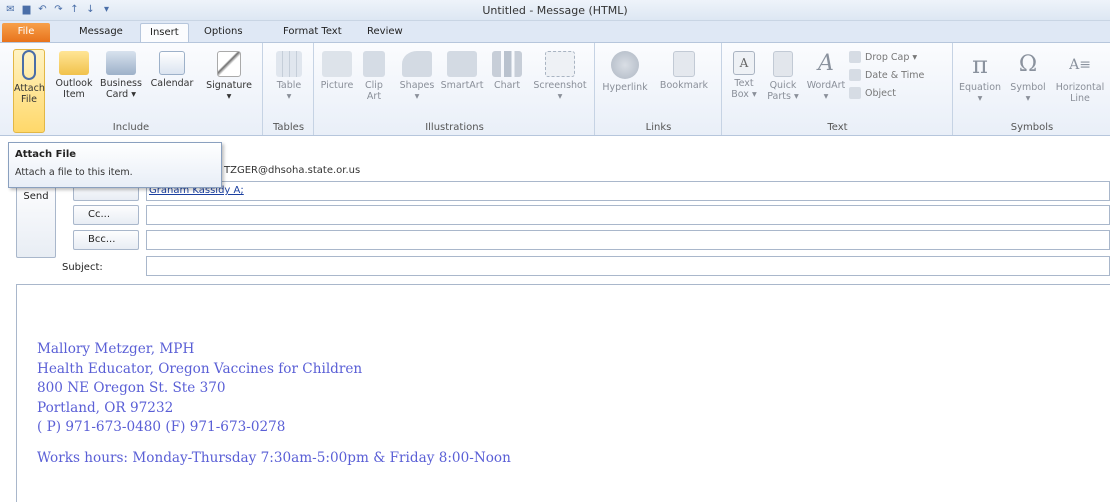  I want to click on quick-parts-button: Quick Parts ▾, so click(783, 76).